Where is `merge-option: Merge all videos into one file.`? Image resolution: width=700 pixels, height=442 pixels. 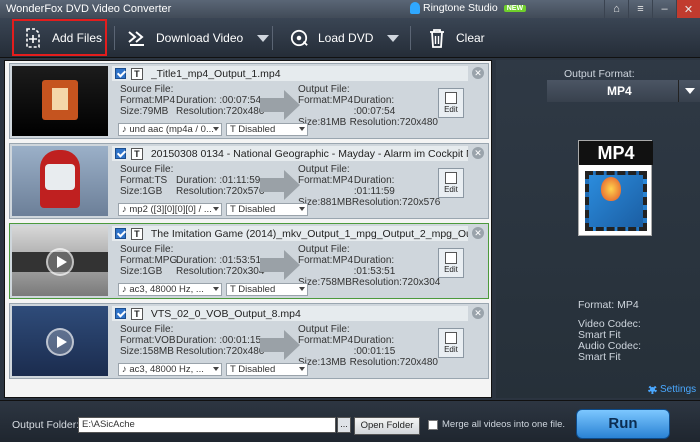
merge-option: Merge all videos into one file. is located at coordinates (496, 424).